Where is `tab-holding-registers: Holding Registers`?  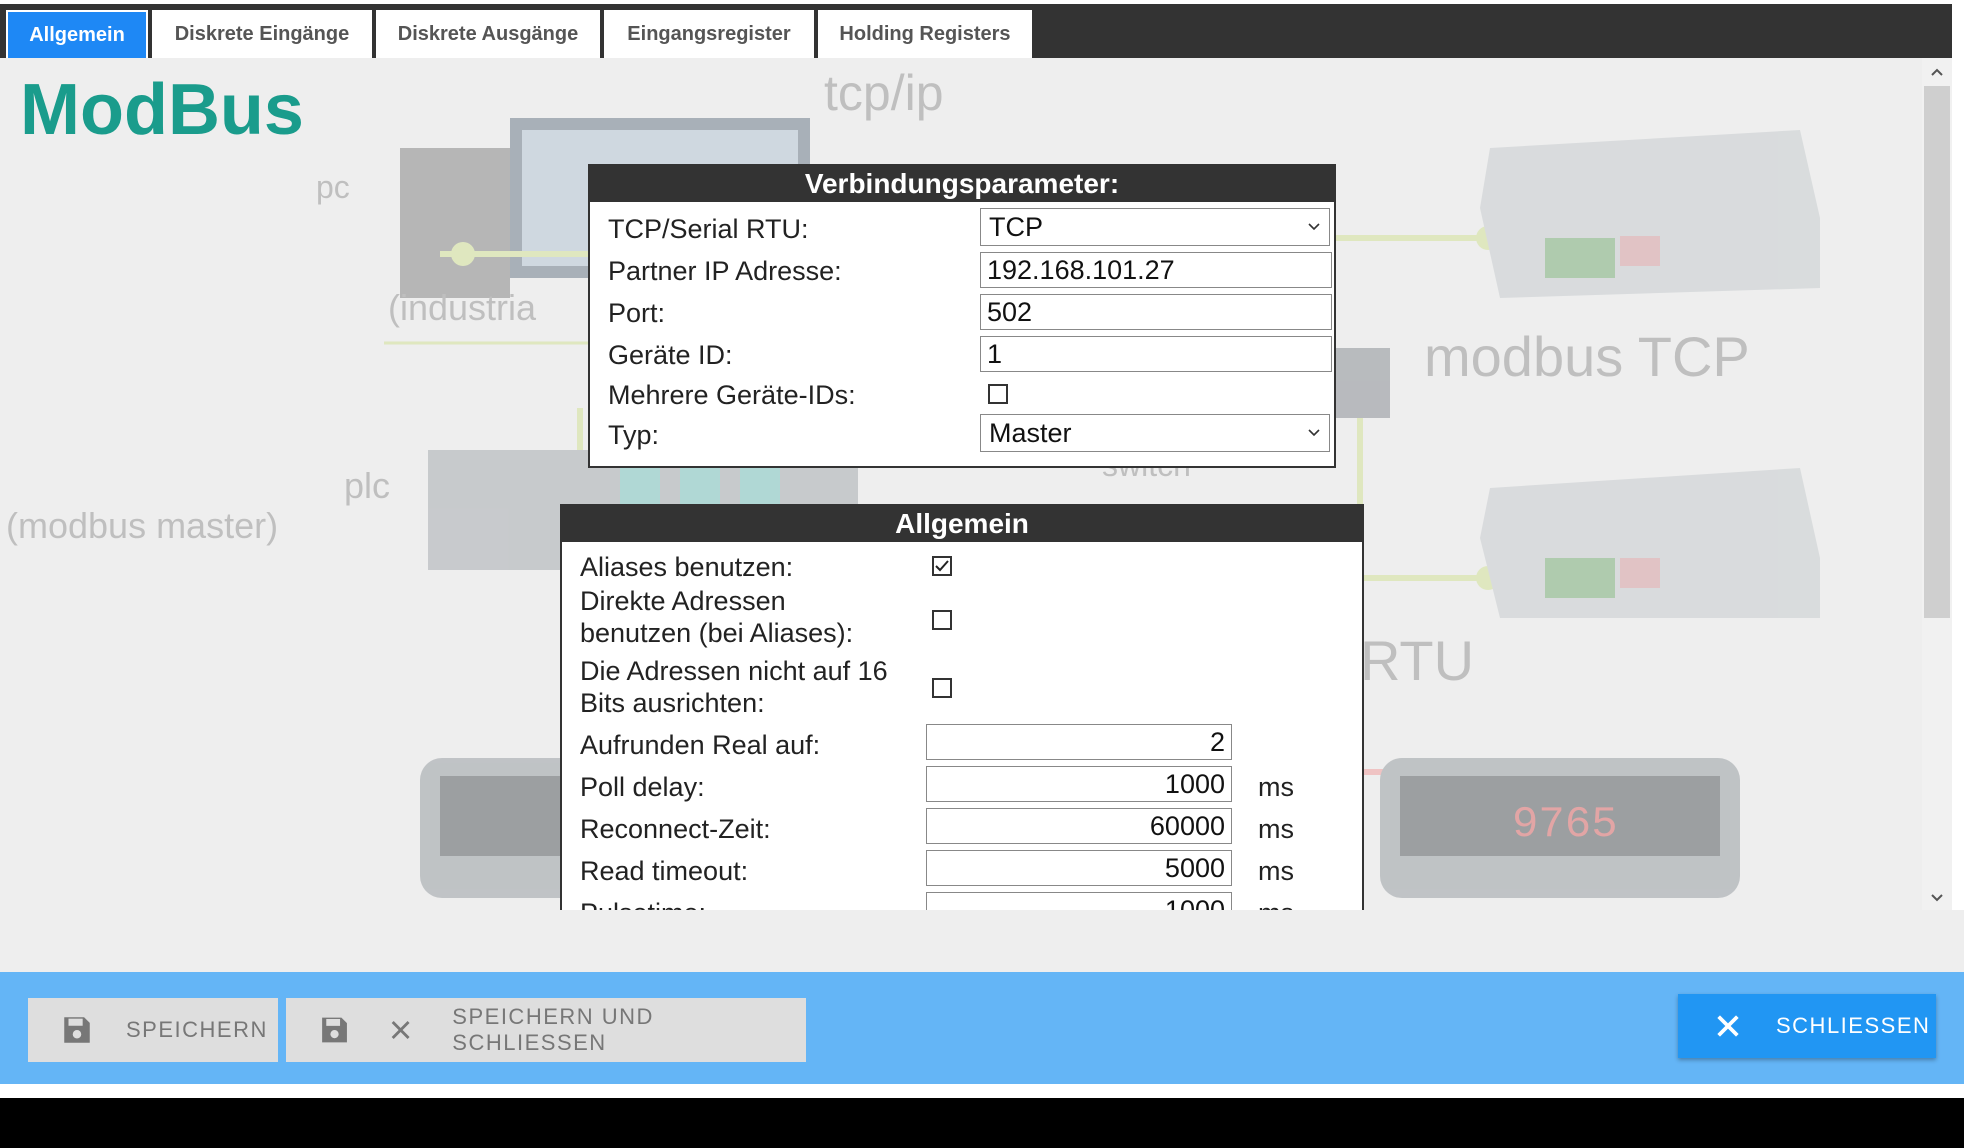 tab-holding-registers: Holding Registers is located at coordinates (925, 34).